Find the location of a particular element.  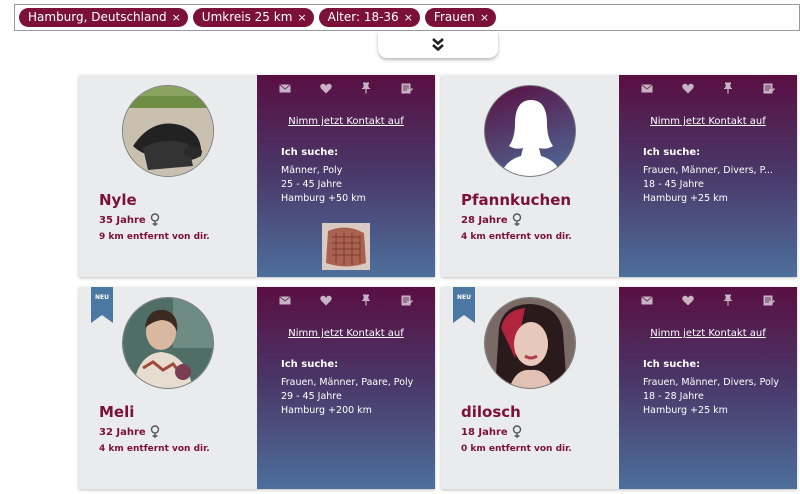

seek-location: Hamburg +200 km is located at coordinates (326, 410).